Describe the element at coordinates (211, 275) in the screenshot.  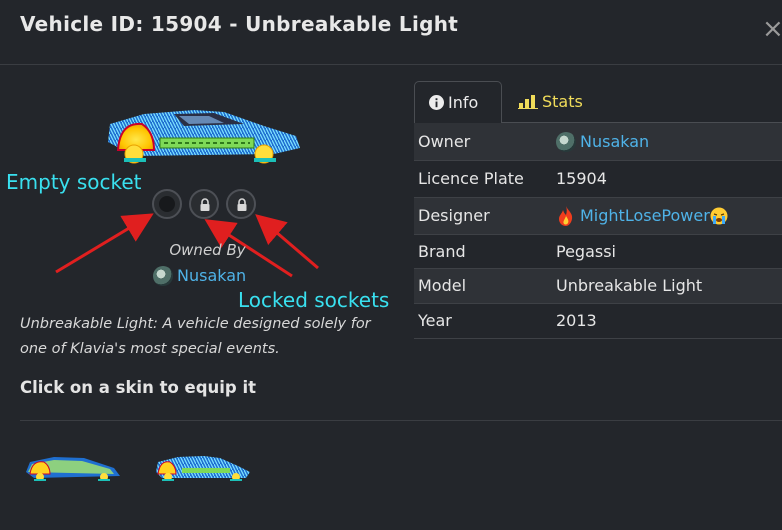
I see `owner-name: Nusakan` at that location.